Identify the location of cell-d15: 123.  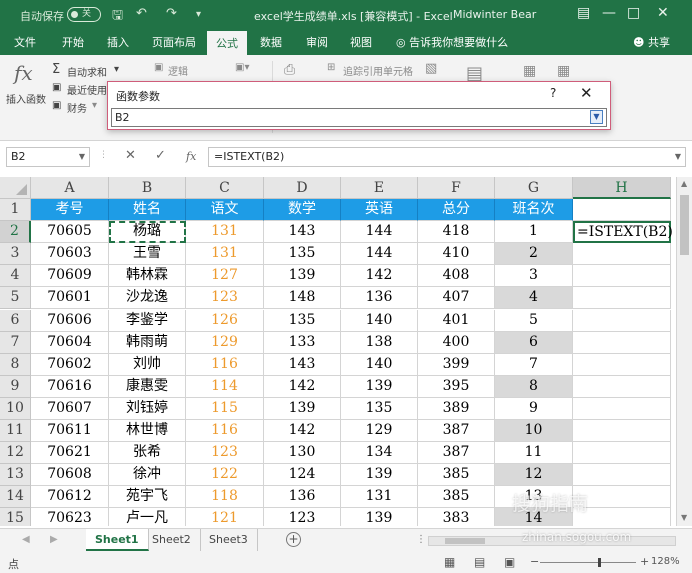
(302, 517).